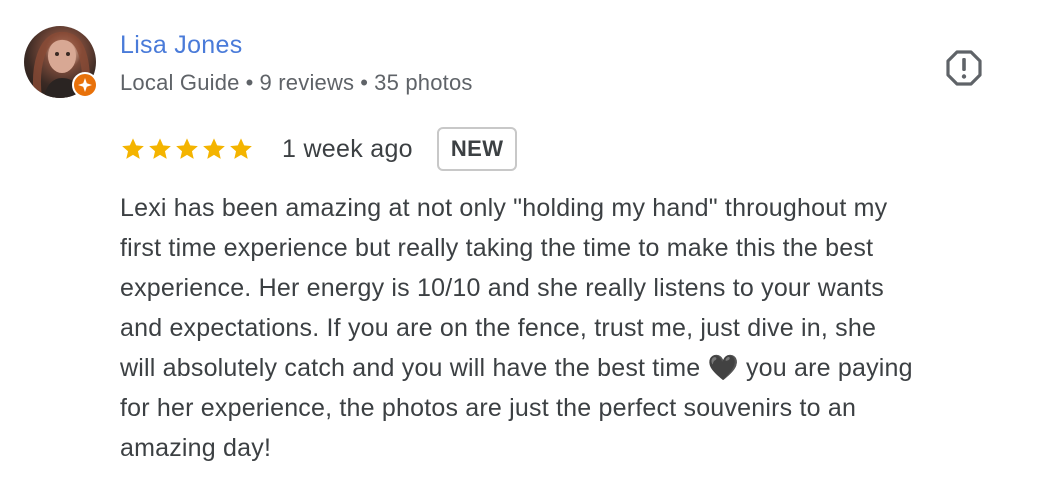  I want to click on report-button, so click(964, 68).